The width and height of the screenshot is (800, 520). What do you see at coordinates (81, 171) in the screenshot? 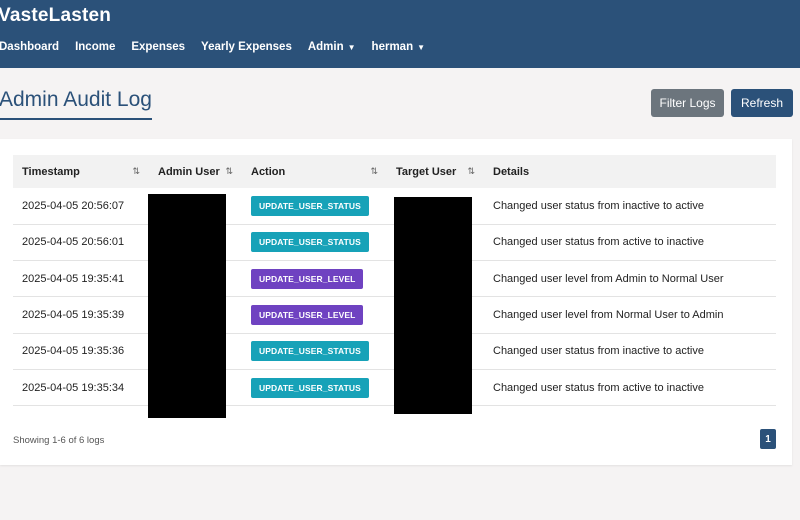
I see `column-header-timestamp: Timestamp ⇅` at bounding box center [81, 171].